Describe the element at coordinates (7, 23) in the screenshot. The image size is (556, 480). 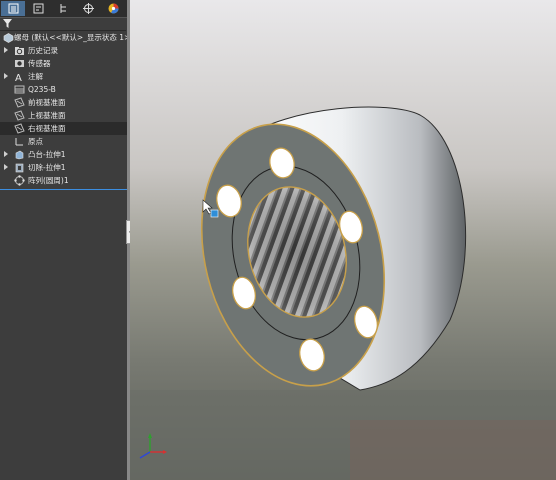
I see `filter-icon` at that location.